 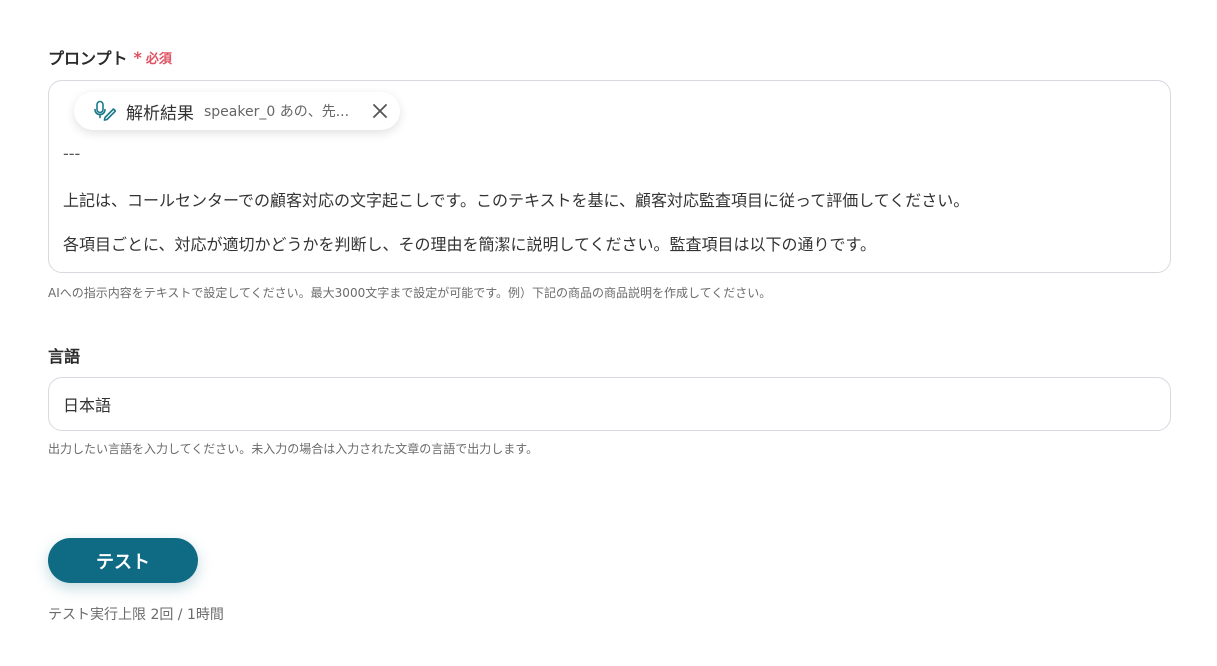 What do you see at coordinates (123, 560) in the screenshot?
I see `test-button: テスト` at bounding box center [123, 560].